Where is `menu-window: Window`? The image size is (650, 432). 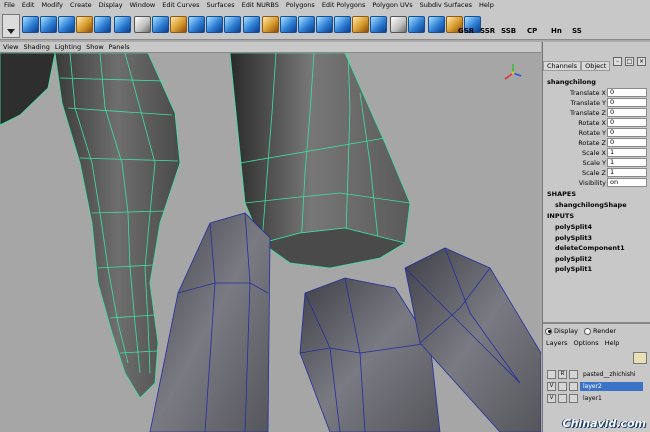
menu-window: Window is located at coordinates (143, 5).